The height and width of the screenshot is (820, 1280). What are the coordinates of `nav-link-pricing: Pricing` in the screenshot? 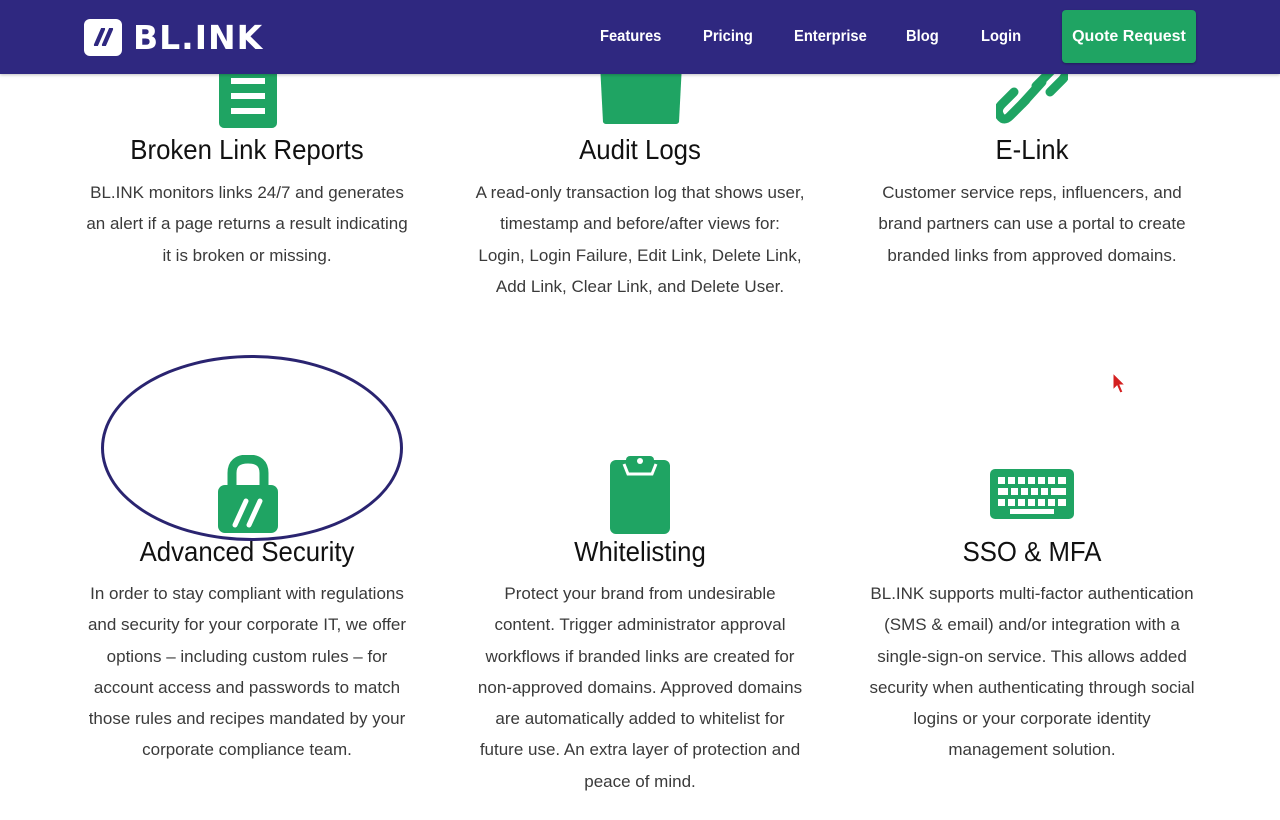 It's located at (728, 37).